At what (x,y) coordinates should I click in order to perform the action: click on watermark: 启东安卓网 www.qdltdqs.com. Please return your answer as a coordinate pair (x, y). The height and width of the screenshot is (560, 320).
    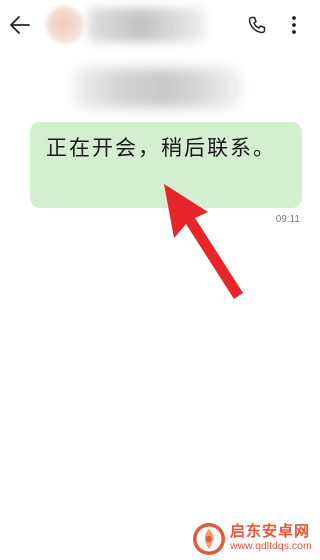
    Looking at the image, I should click on (256, 540).